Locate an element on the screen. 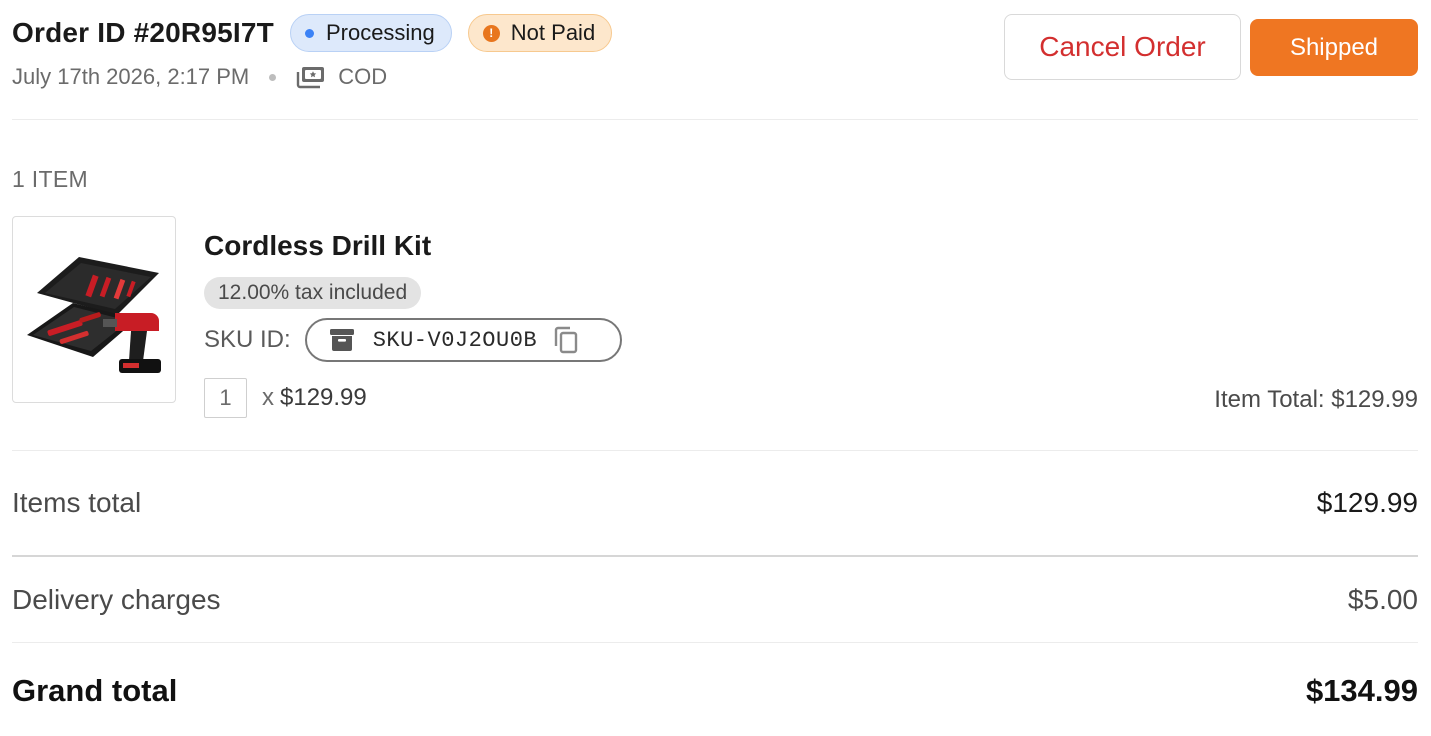 This screenshot has width=1431, height=736. items-count: 1 ITEM is located at coordinates (50, 179).